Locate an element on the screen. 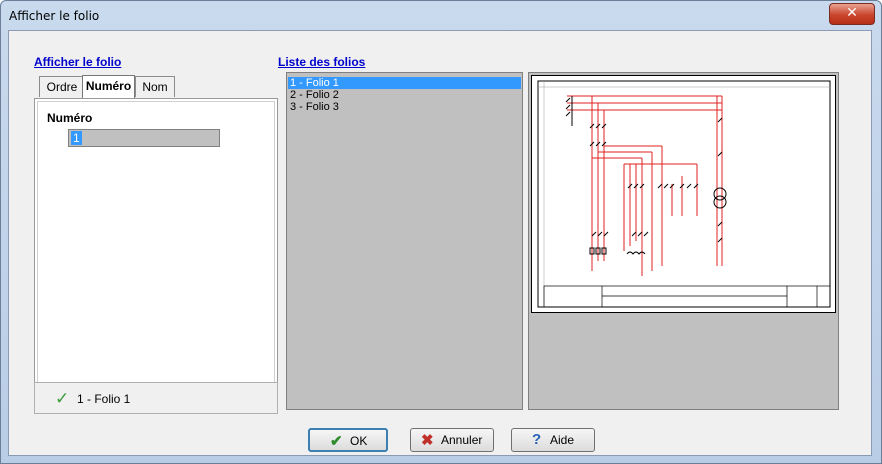 The image size is (882, 464). selected-folio-status: ✓ 1 - Folio 1 is located at coordinates (156, 398).